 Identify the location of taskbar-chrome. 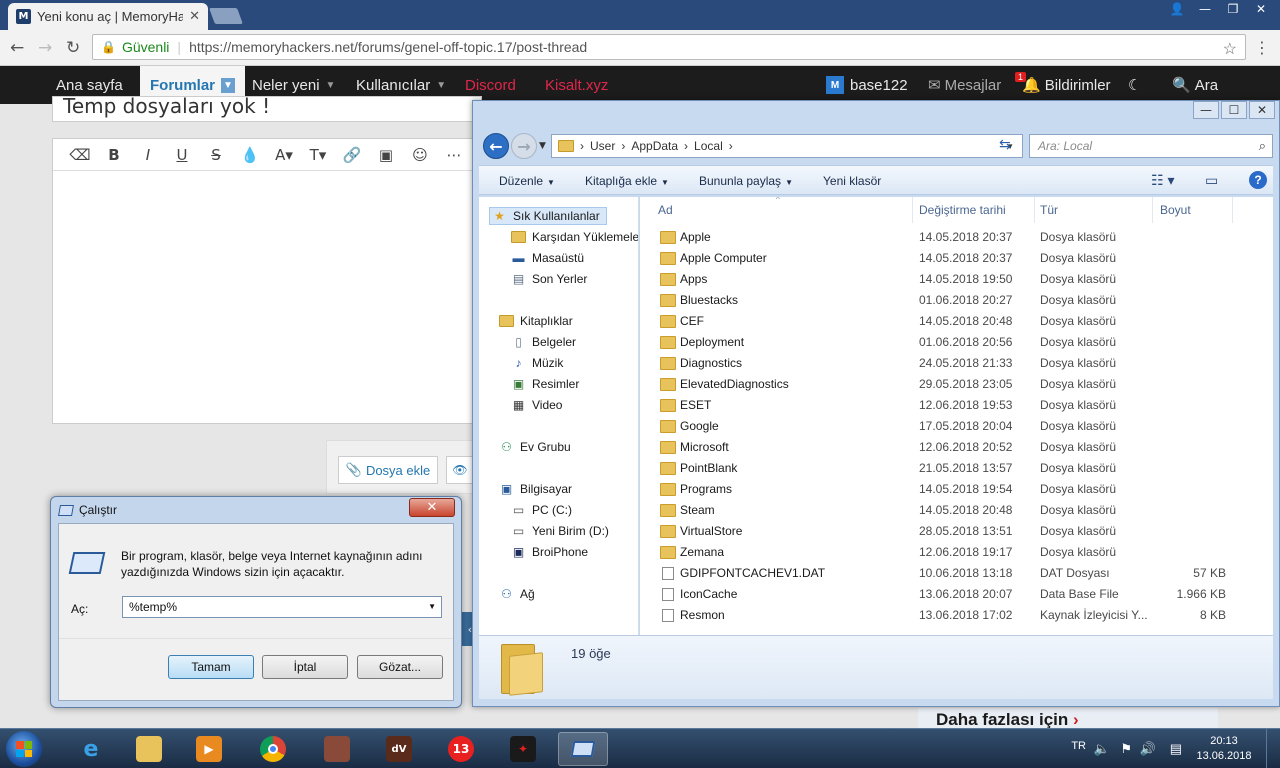
(273, 749).